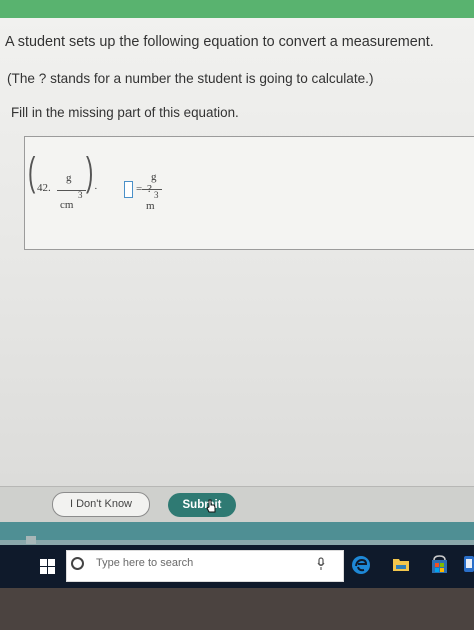 Image resolution: width=474 pixels, height=630 pixels. I want to click on scroll-left-arrow, so click(31, 540).